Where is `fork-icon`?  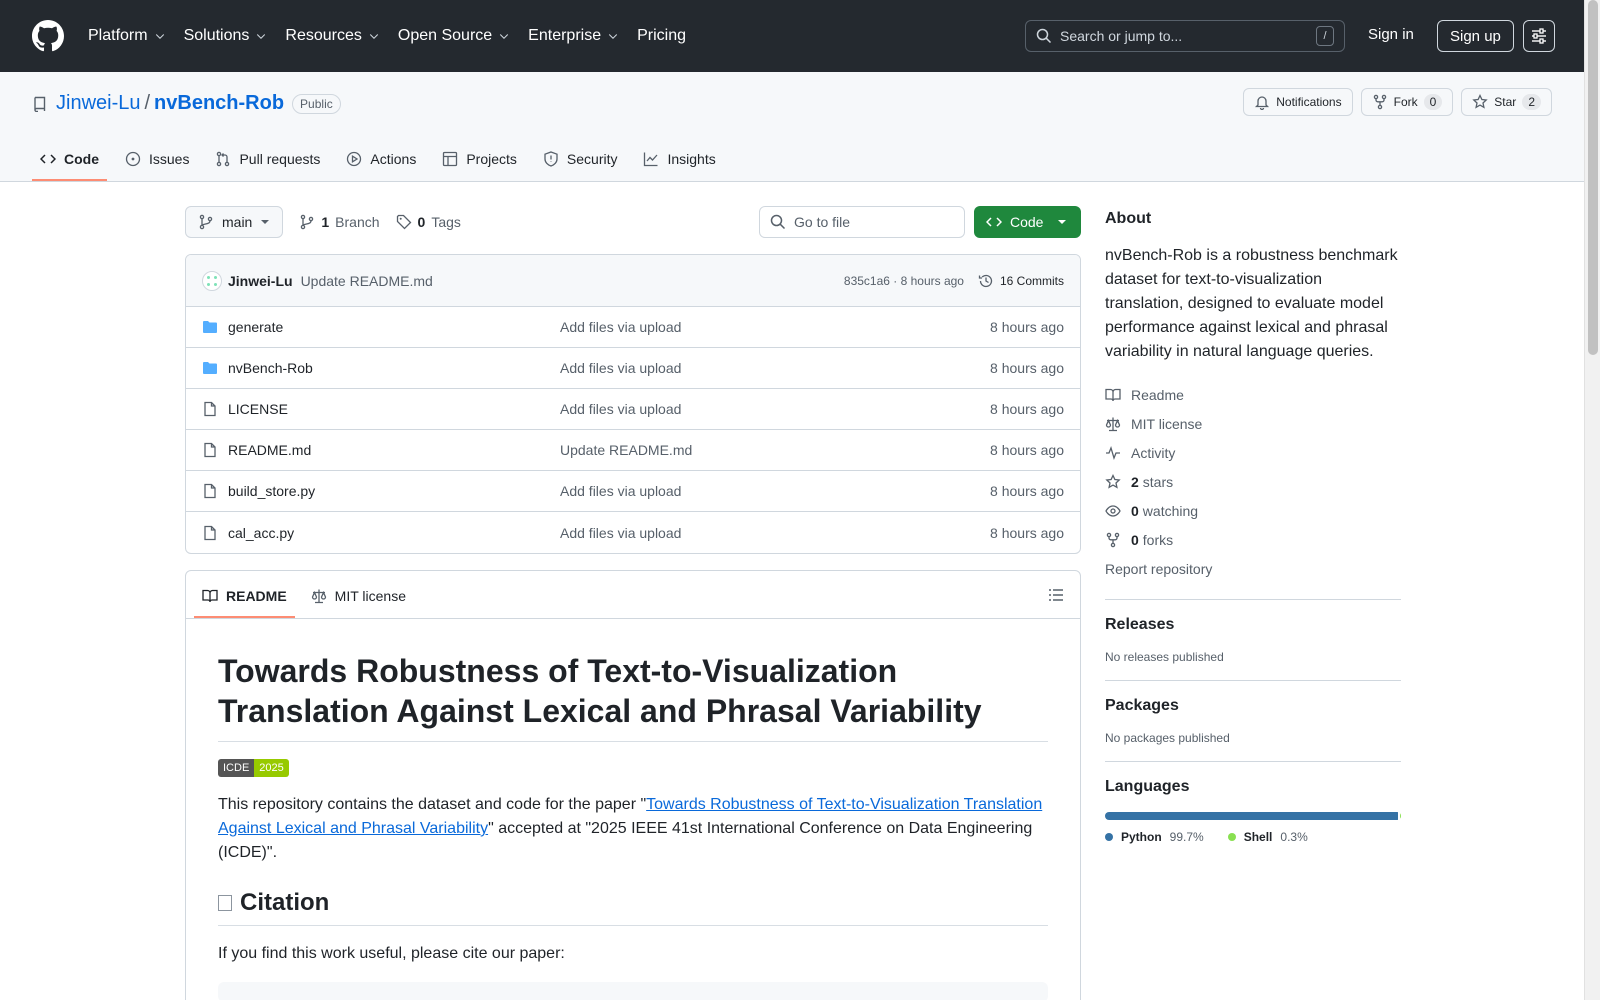 fork-icon is located at coordinates (1379, 102).